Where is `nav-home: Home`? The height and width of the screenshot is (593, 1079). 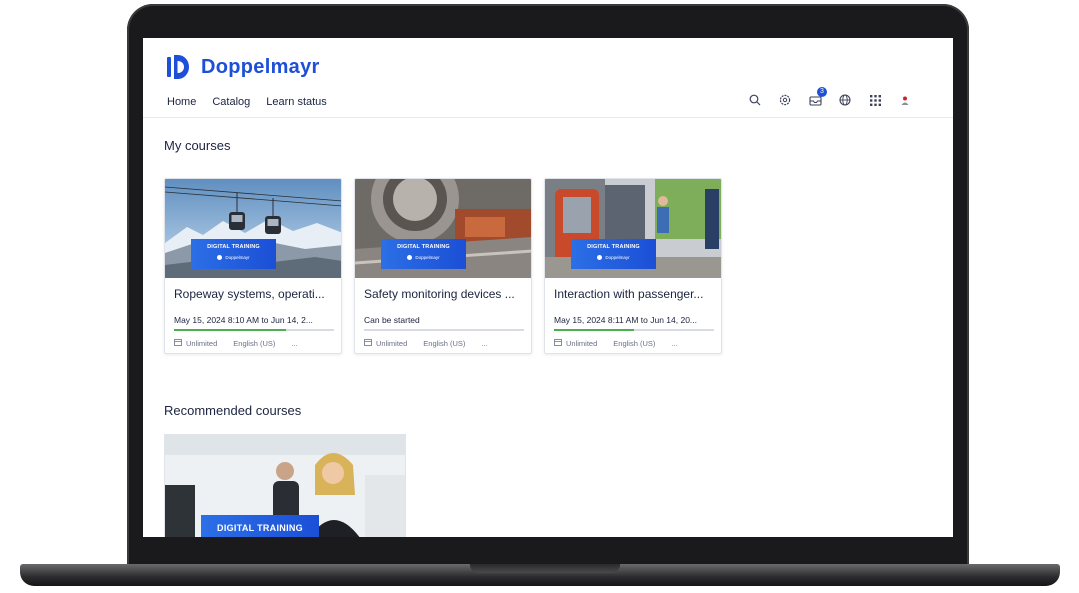 nav-home: Home is located at coordinates (181, 102).